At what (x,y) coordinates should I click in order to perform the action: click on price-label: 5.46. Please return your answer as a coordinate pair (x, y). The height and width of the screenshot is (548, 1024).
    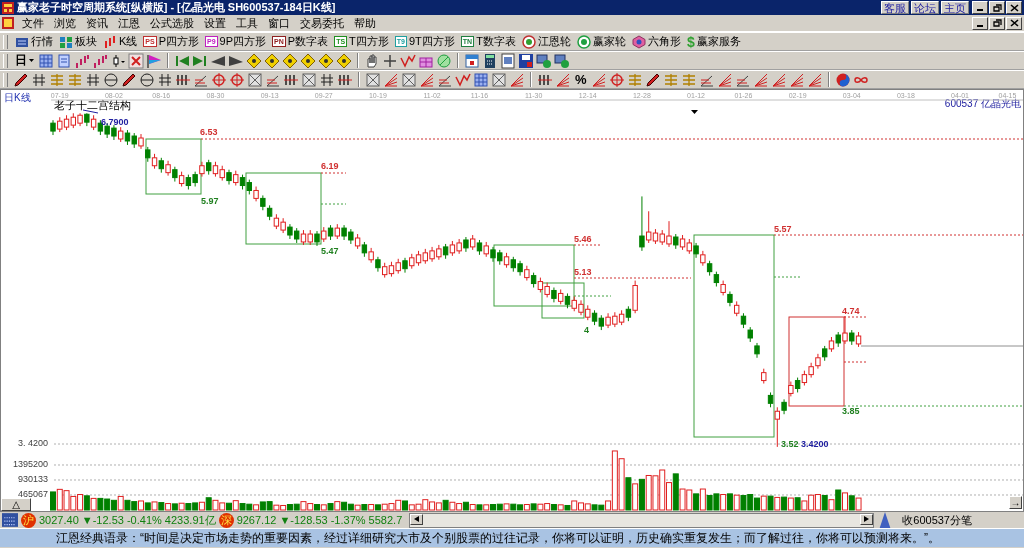
    Looking at the image, I should click on (583, 239).